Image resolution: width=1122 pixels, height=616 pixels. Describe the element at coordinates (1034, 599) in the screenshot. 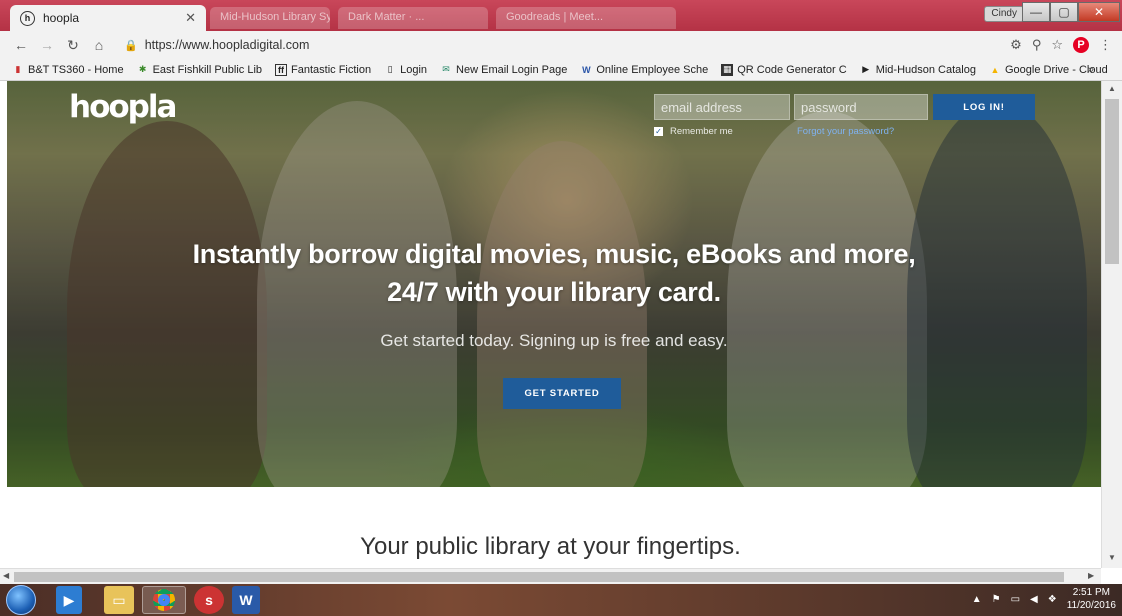

I see `volume-icon: ◀` at that location.